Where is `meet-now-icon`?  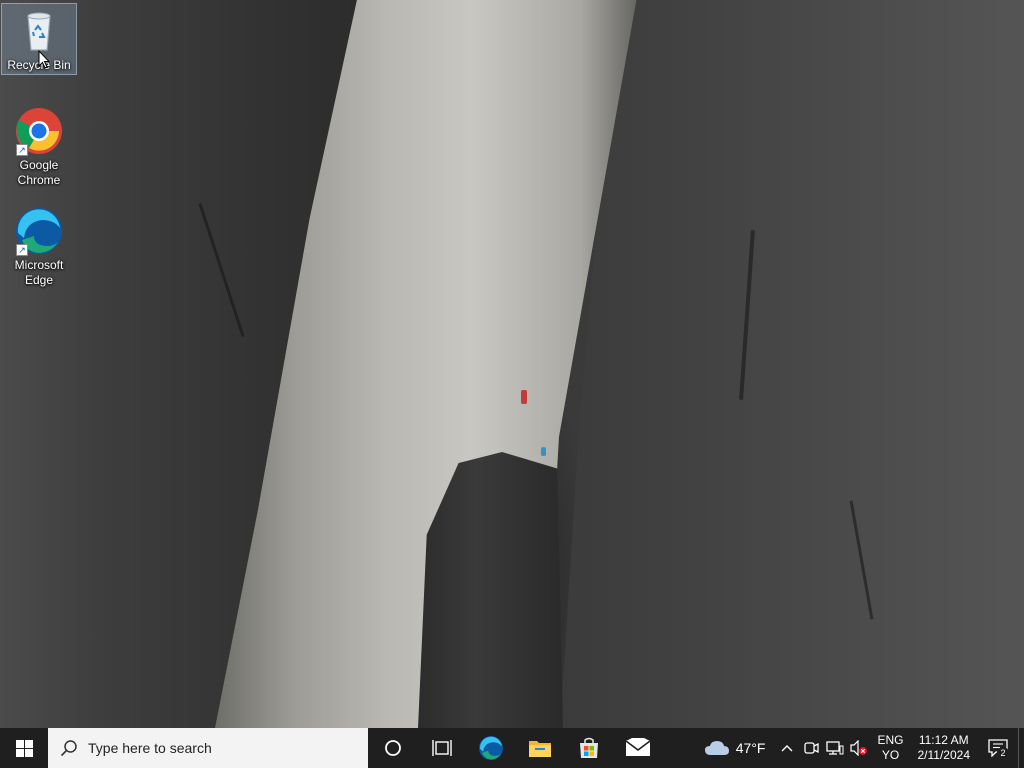 meet-now-icon is located at coordinates (812, 748).